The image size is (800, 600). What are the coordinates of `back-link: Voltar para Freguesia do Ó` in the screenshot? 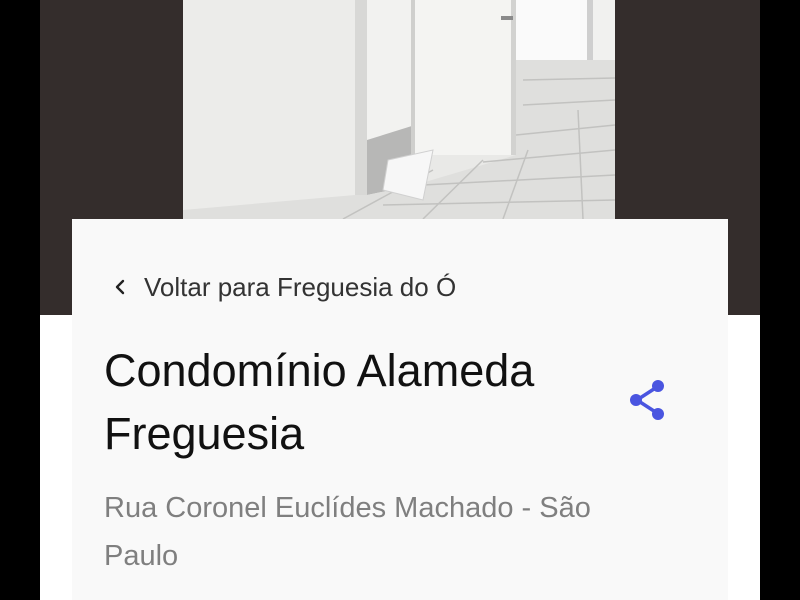 It's located at (282, 287).